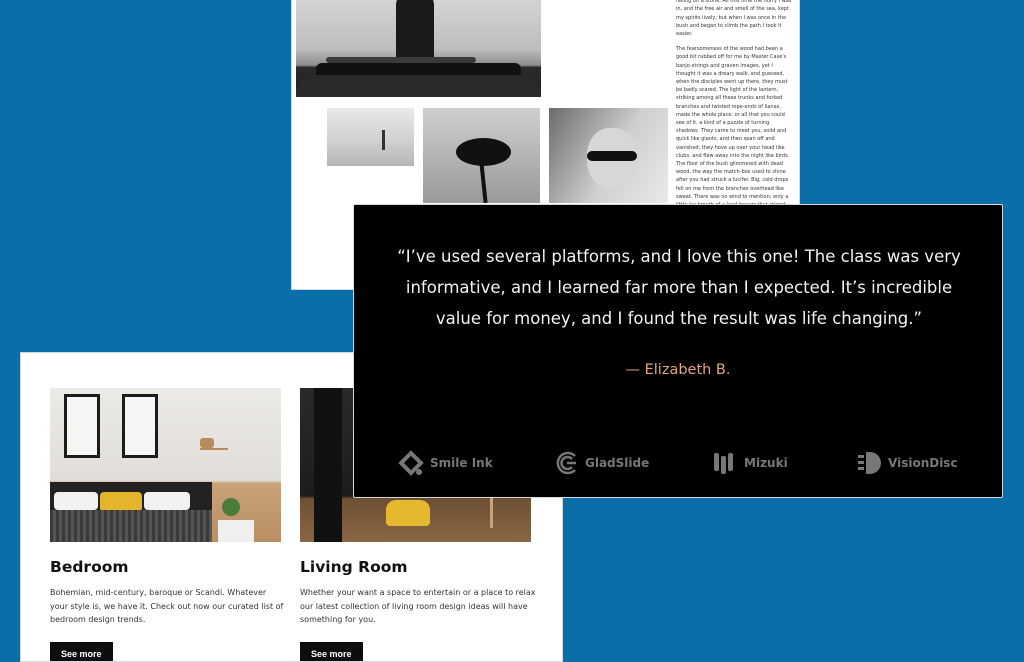 The image size is (1024, 662). I want to click on wall-lamp-shape, so click(207, 443).